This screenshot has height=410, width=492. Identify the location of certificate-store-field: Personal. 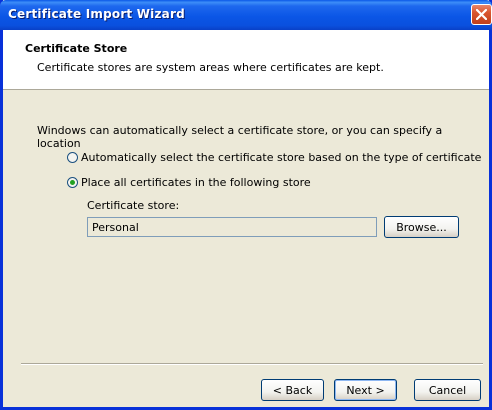
(232, 227).